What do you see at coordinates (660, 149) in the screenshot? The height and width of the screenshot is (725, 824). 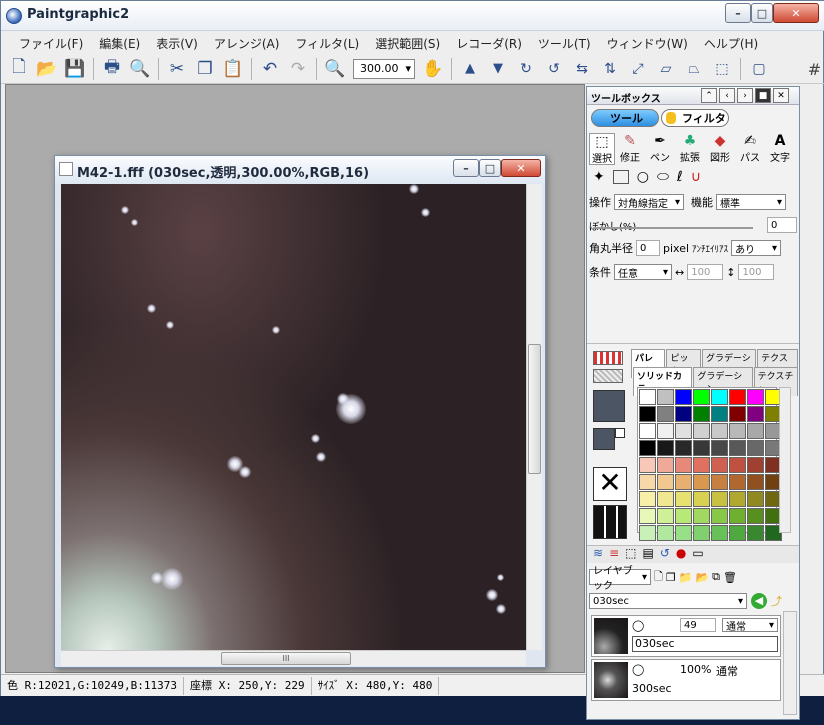 I see `category-pen: ✒ ペン` at bounding box center [660, 149].